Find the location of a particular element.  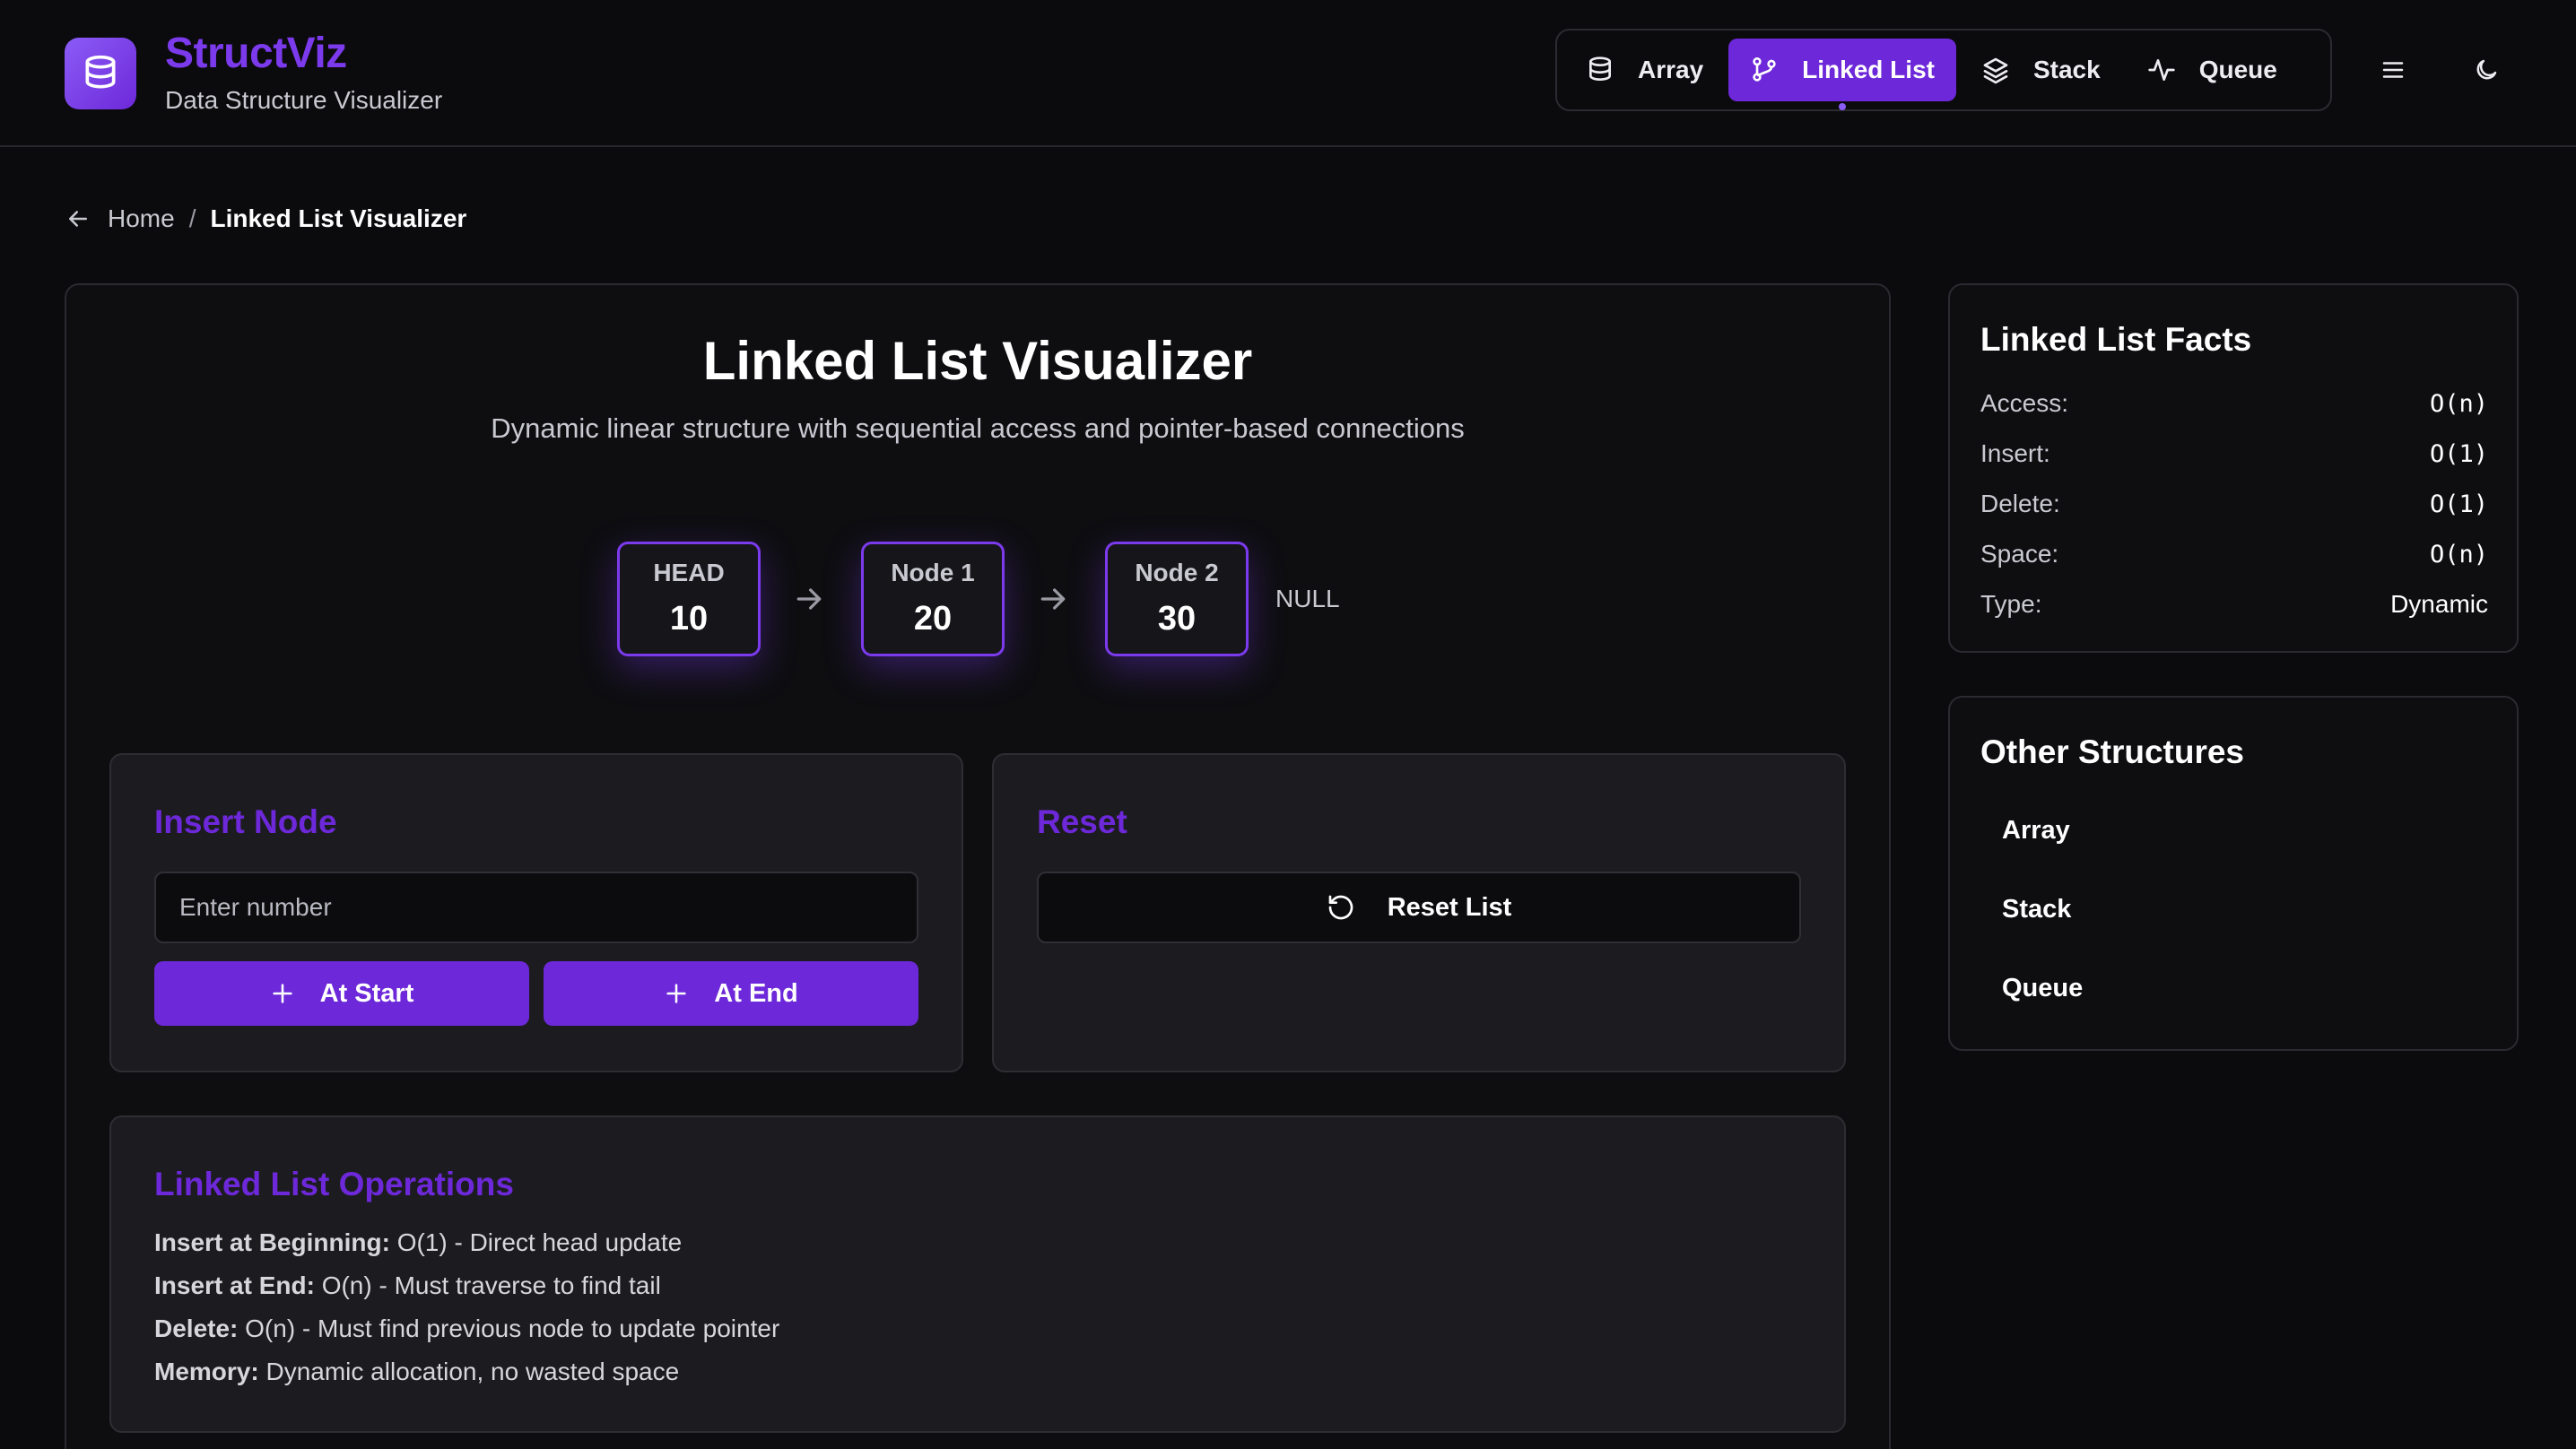

card-title: Linked List Facts is located at coordinates (2116, 339).